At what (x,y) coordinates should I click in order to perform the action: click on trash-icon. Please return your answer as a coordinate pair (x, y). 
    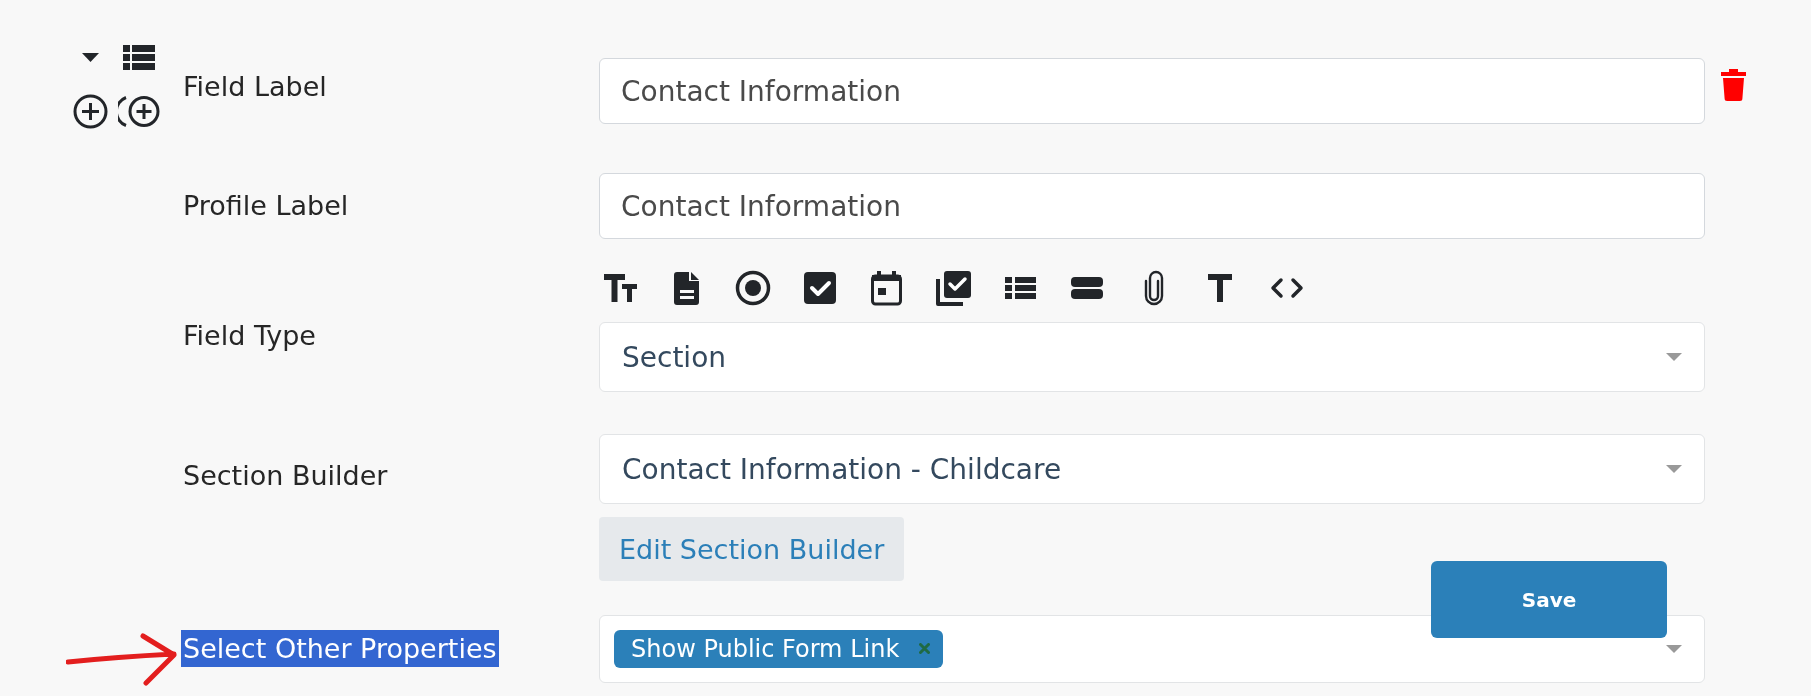
    Looking at the image, I should click on (1733, 85).